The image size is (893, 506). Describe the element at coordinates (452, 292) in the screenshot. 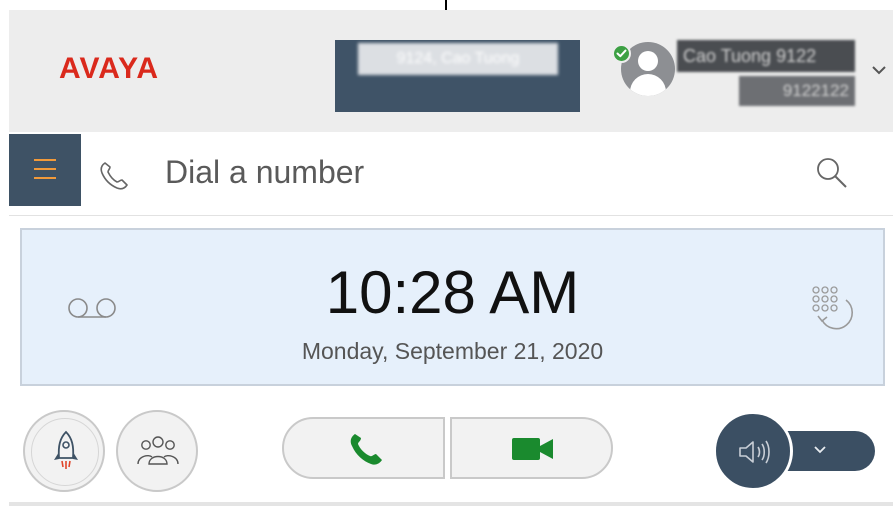

I see `clock-time: 10:28 AM` at that location.